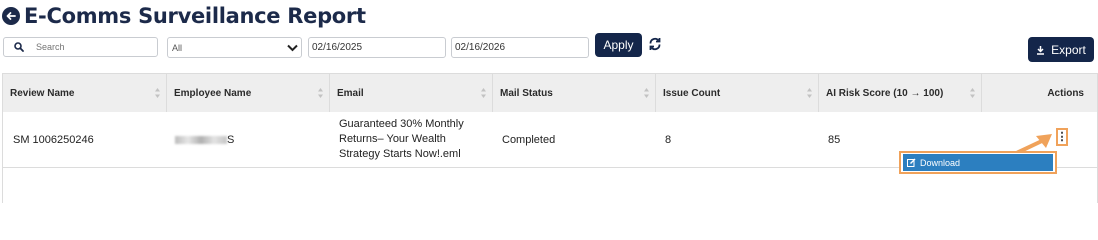  What do you see at coordinates (177, 47) in the screenshot?
I see `status-select-value: All` at bounding box center [177, 47].